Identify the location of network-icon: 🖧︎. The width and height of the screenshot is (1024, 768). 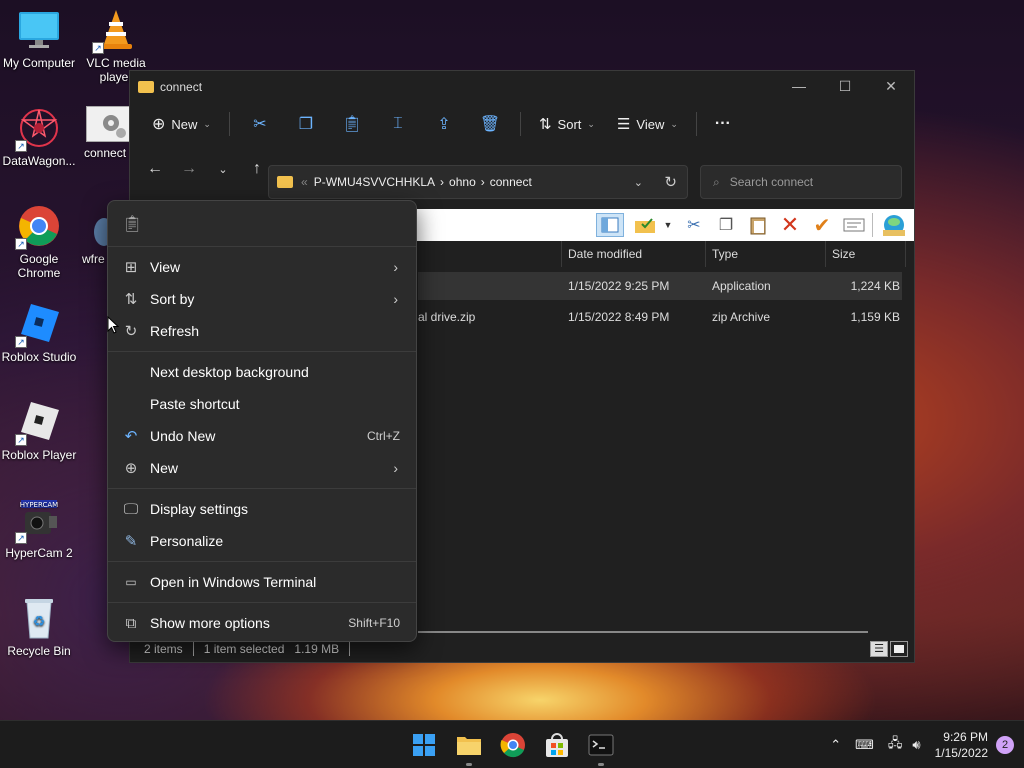
(895, 745).